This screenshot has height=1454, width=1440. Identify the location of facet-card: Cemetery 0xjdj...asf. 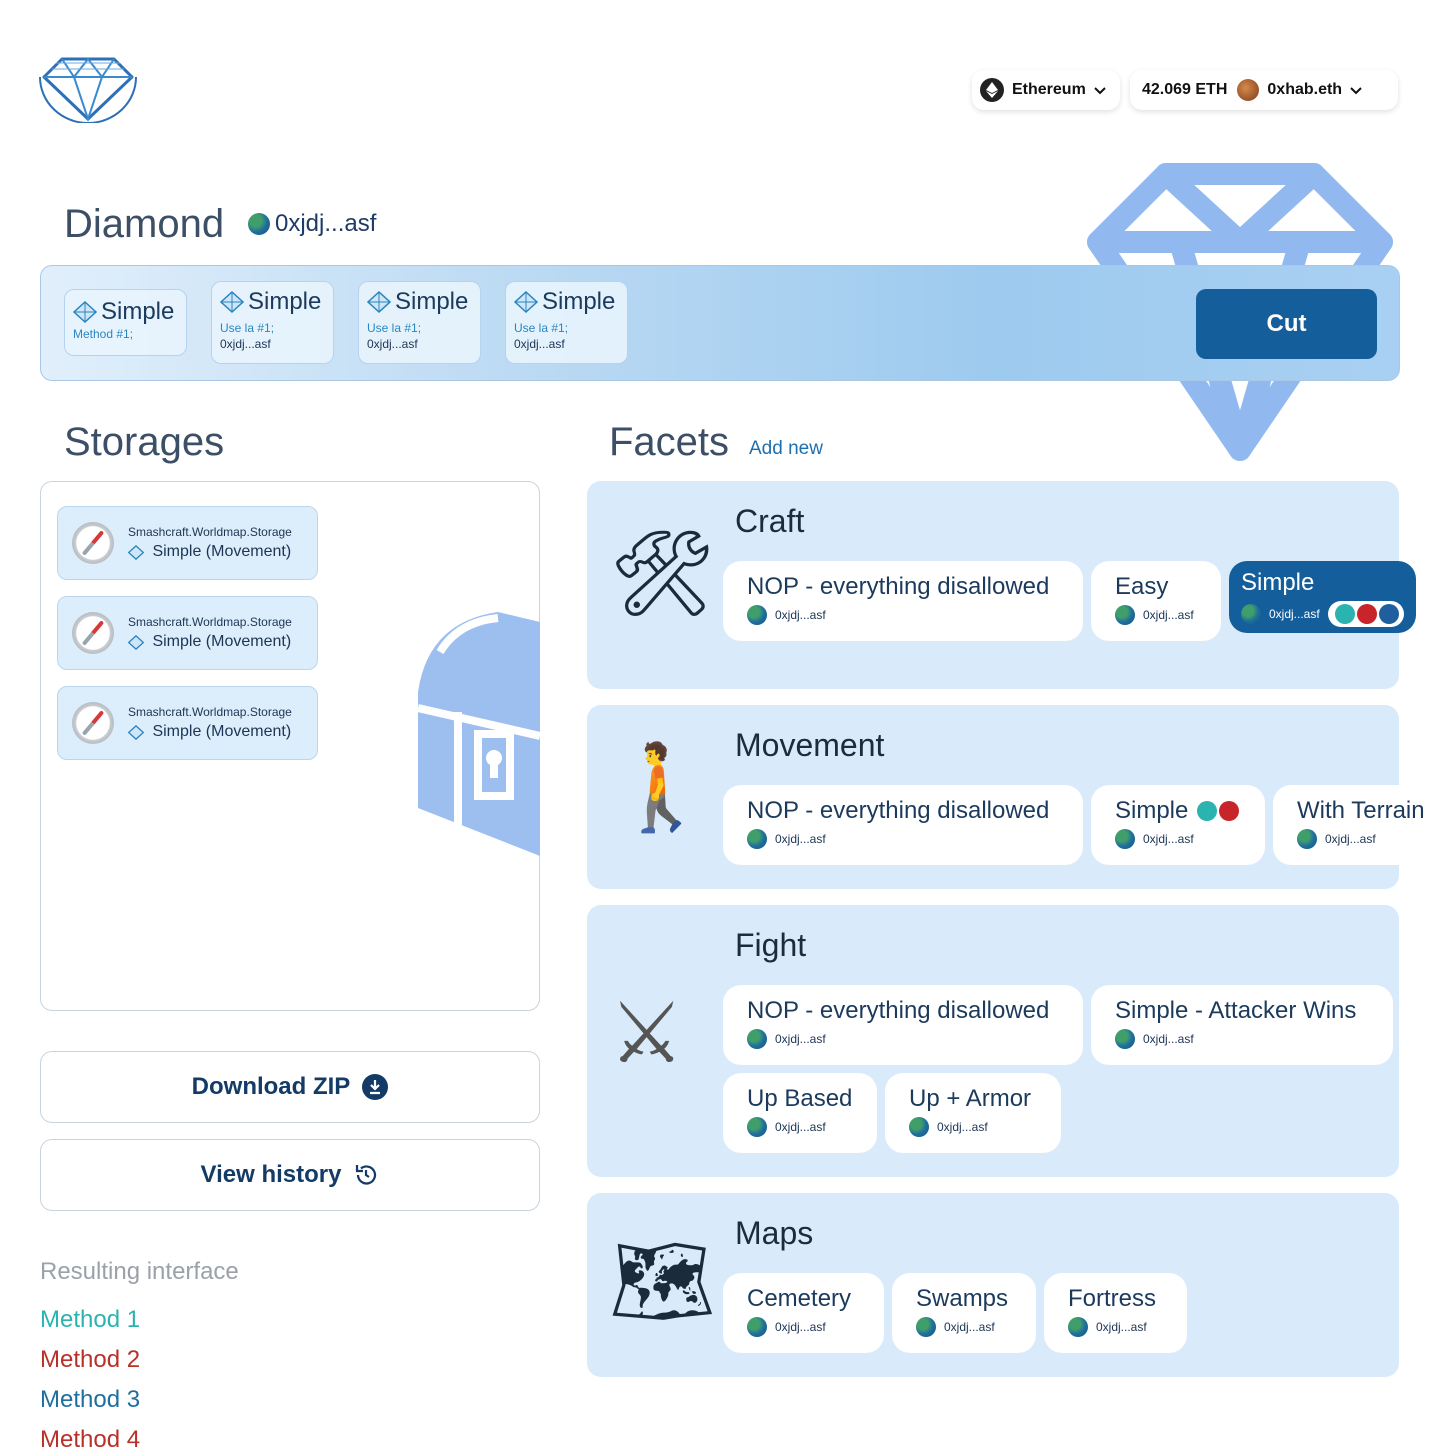
(803, 1313).